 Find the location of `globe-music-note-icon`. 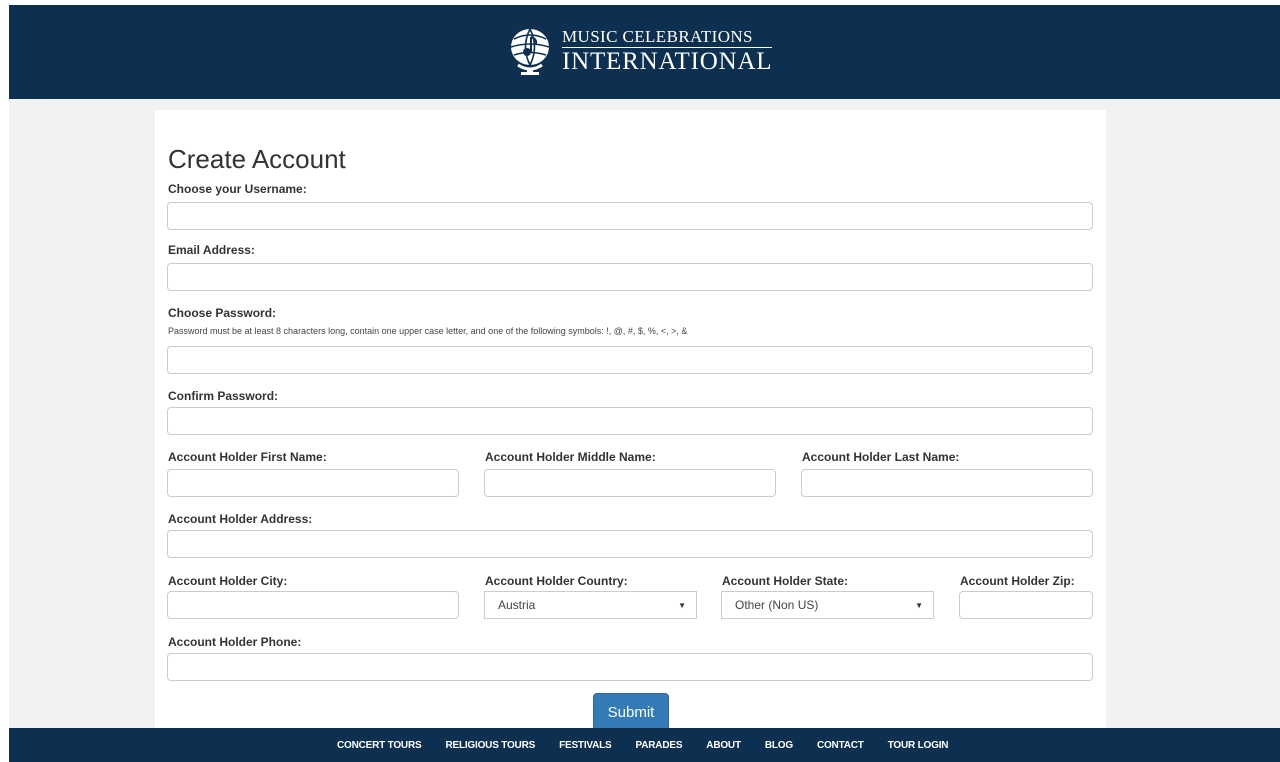

globe-music-note-icon is located at coordinates (530, 51).